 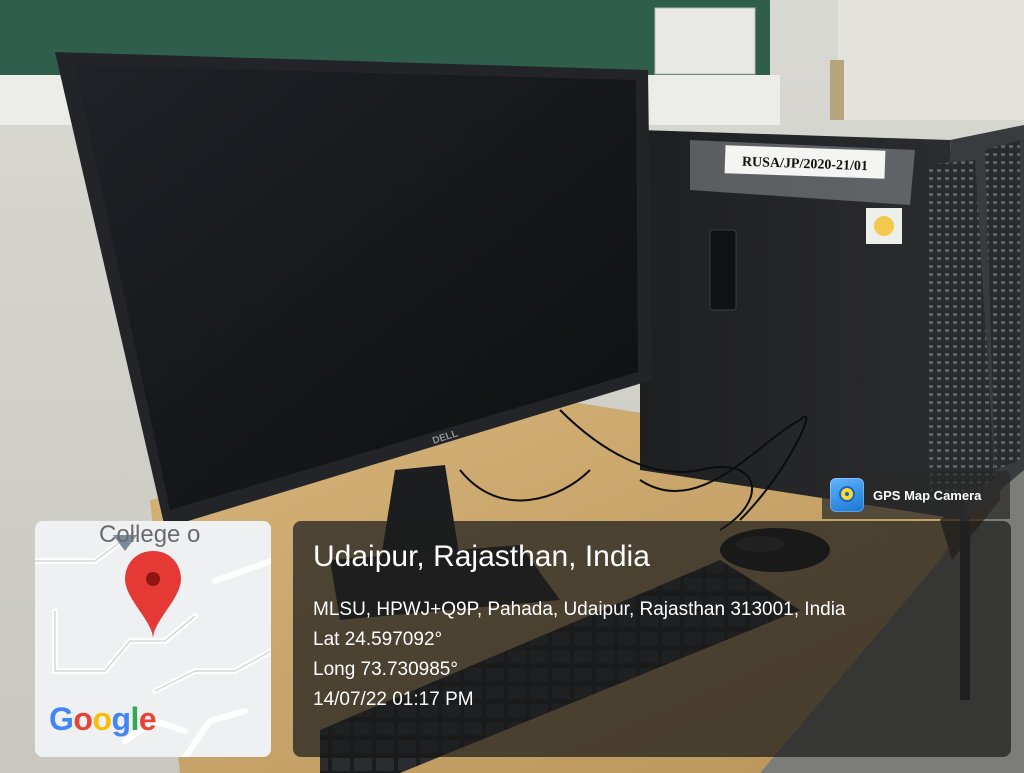 I want to click on bottle, so click(x=837, y=90).